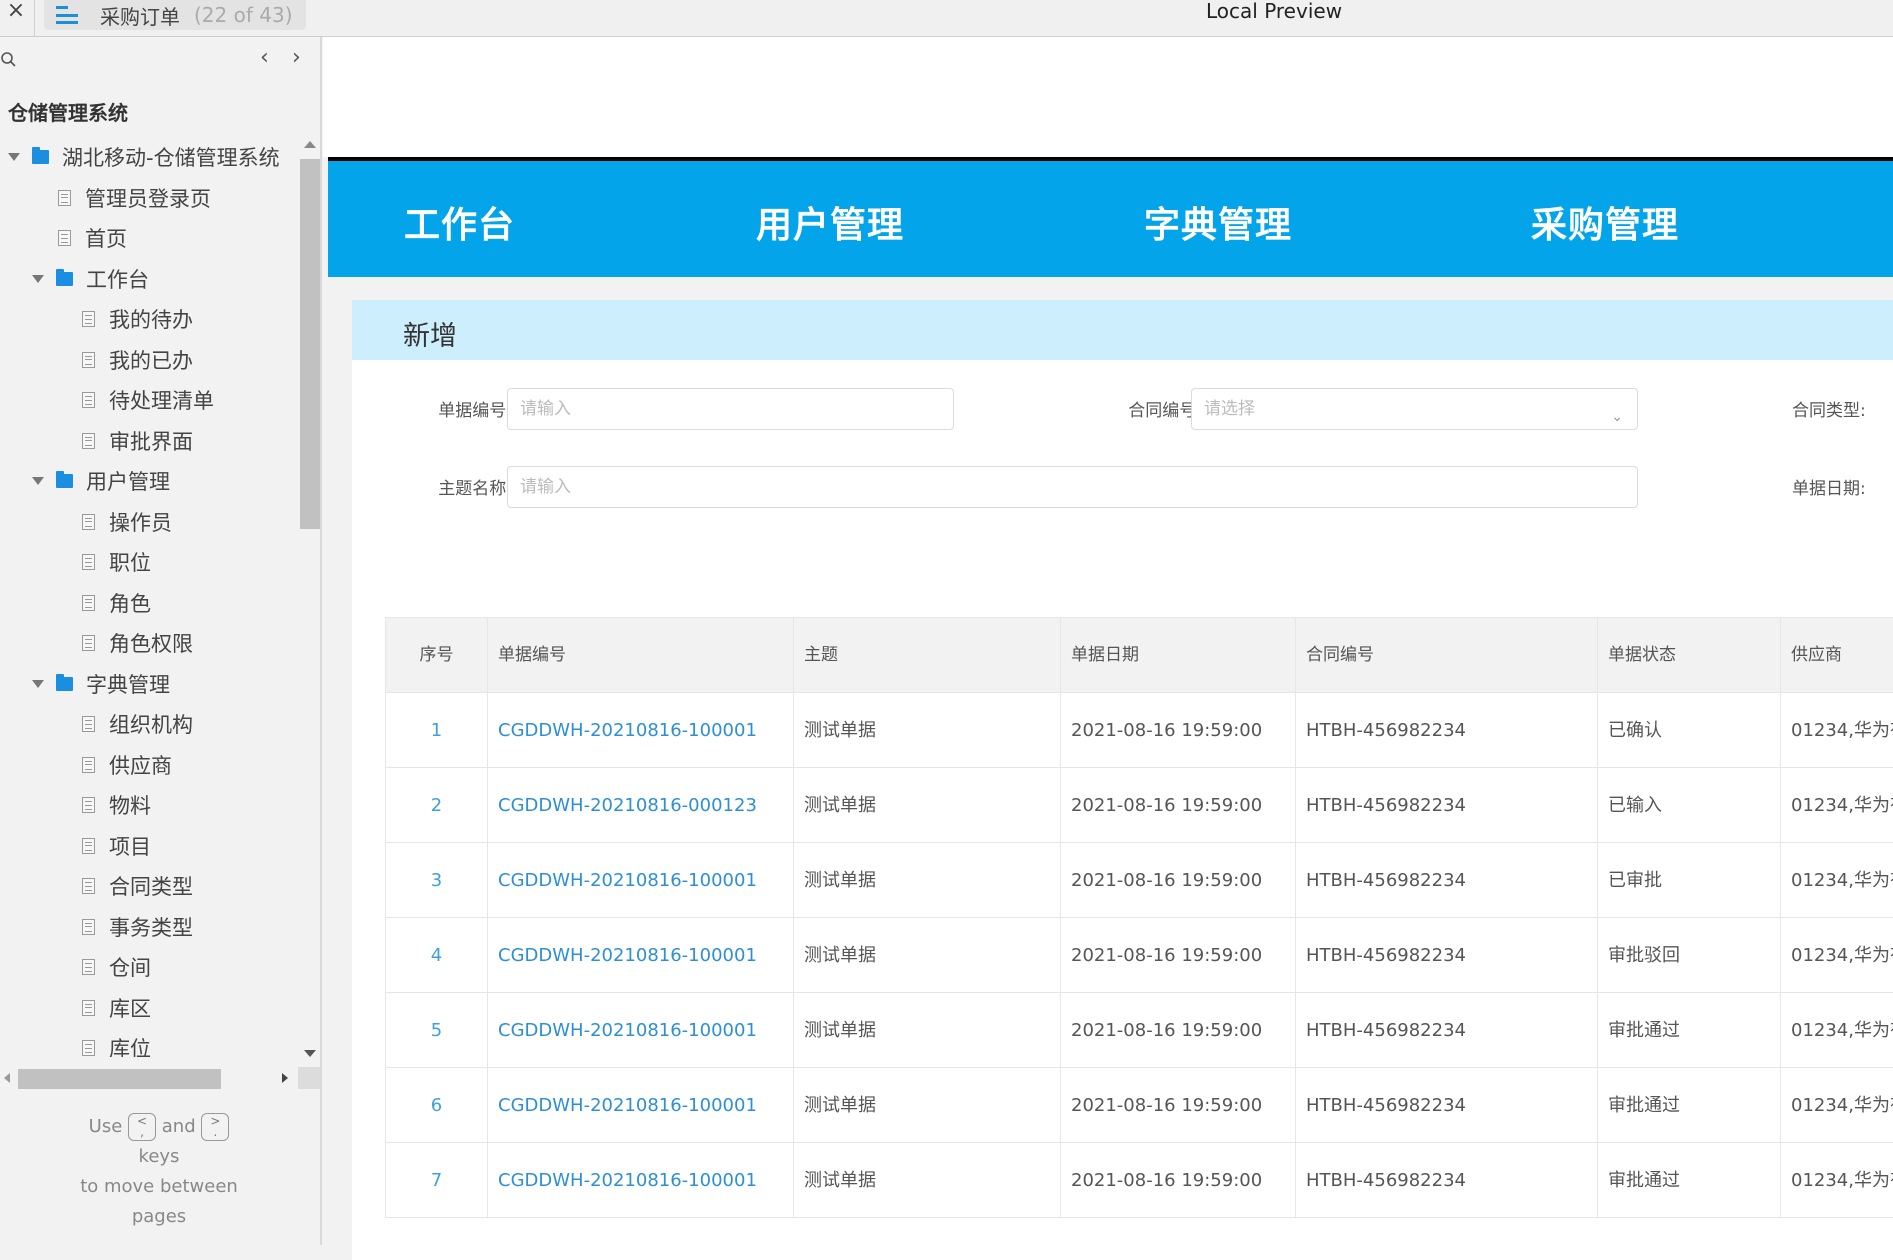 The width and height of the screenshot is (1893, 1260). Describe the element at coordinates (1178, 655) in the screenshot. I see `header-doc-date: 单据日期` at that location.